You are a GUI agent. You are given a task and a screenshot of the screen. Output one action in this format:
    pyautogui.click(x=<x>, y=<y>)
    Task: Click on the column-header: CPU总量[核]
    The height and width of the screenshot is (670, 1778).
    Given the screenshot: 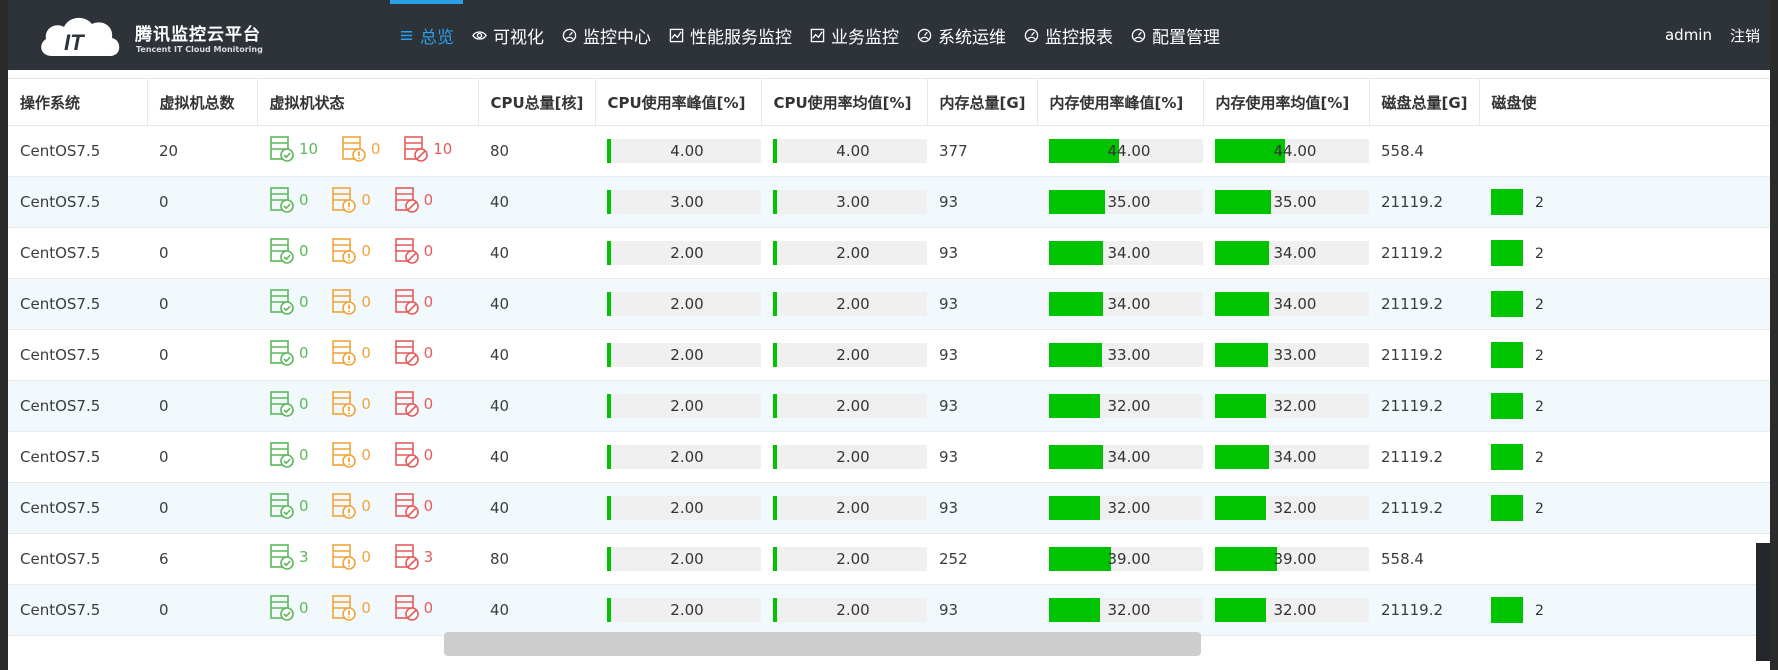 What is the action you would take?
    pyautogui.click(x=537, y=102)
    